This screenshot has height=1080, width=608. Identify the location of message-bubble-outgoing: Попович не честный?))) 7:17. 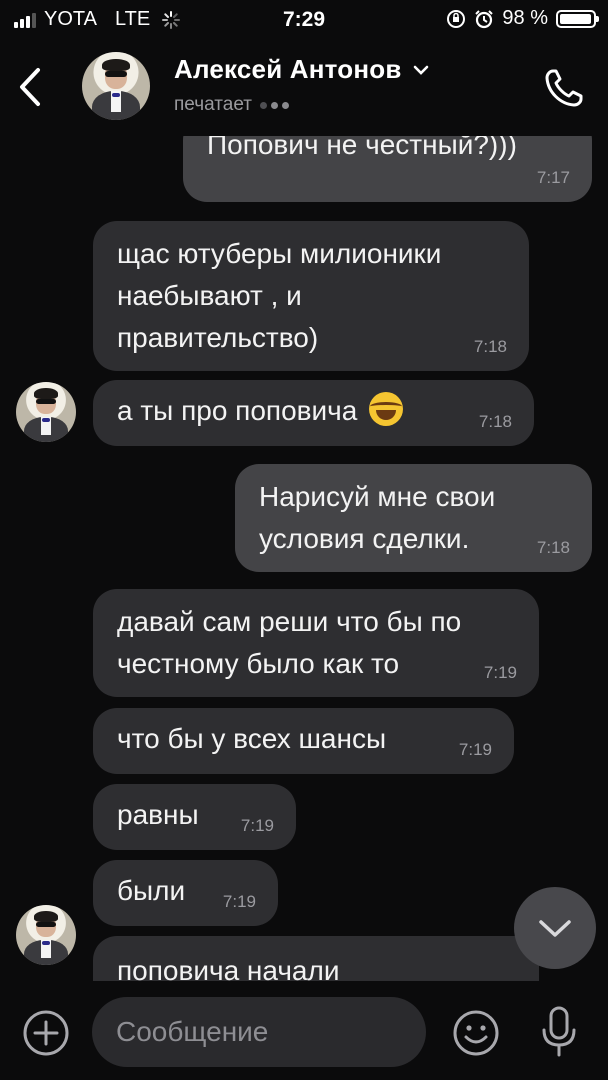
(387, 169).